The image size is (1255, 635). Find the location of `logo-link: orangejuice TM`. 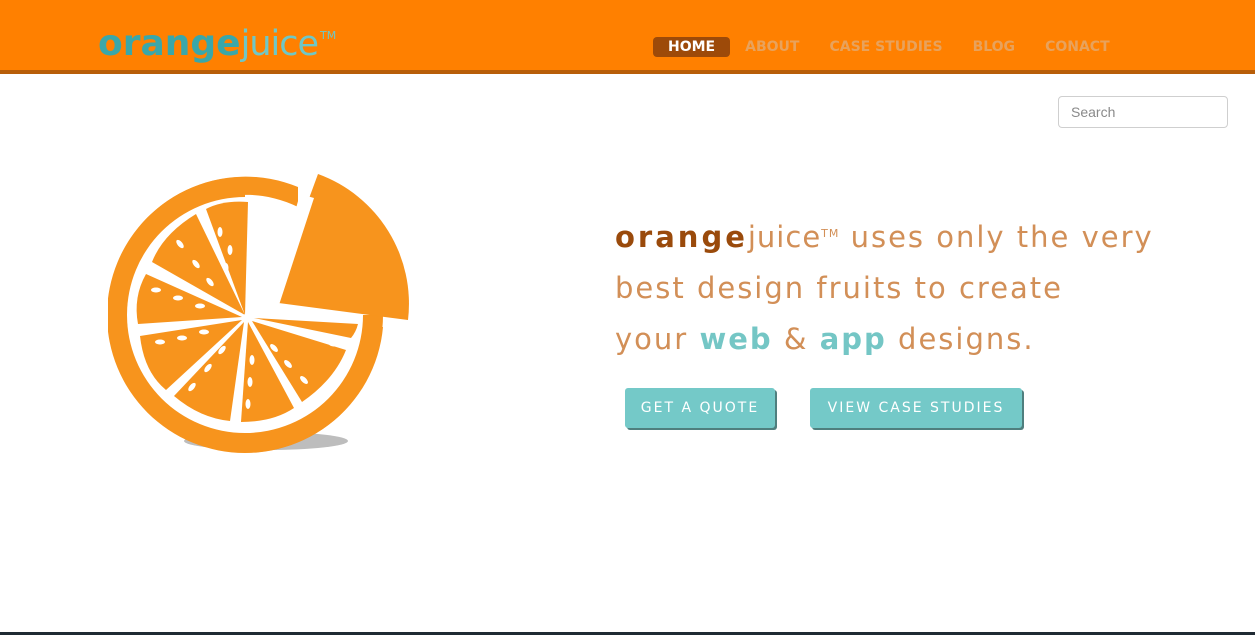

logo-link: orangejuice TM is located at coordinates (217, 44).